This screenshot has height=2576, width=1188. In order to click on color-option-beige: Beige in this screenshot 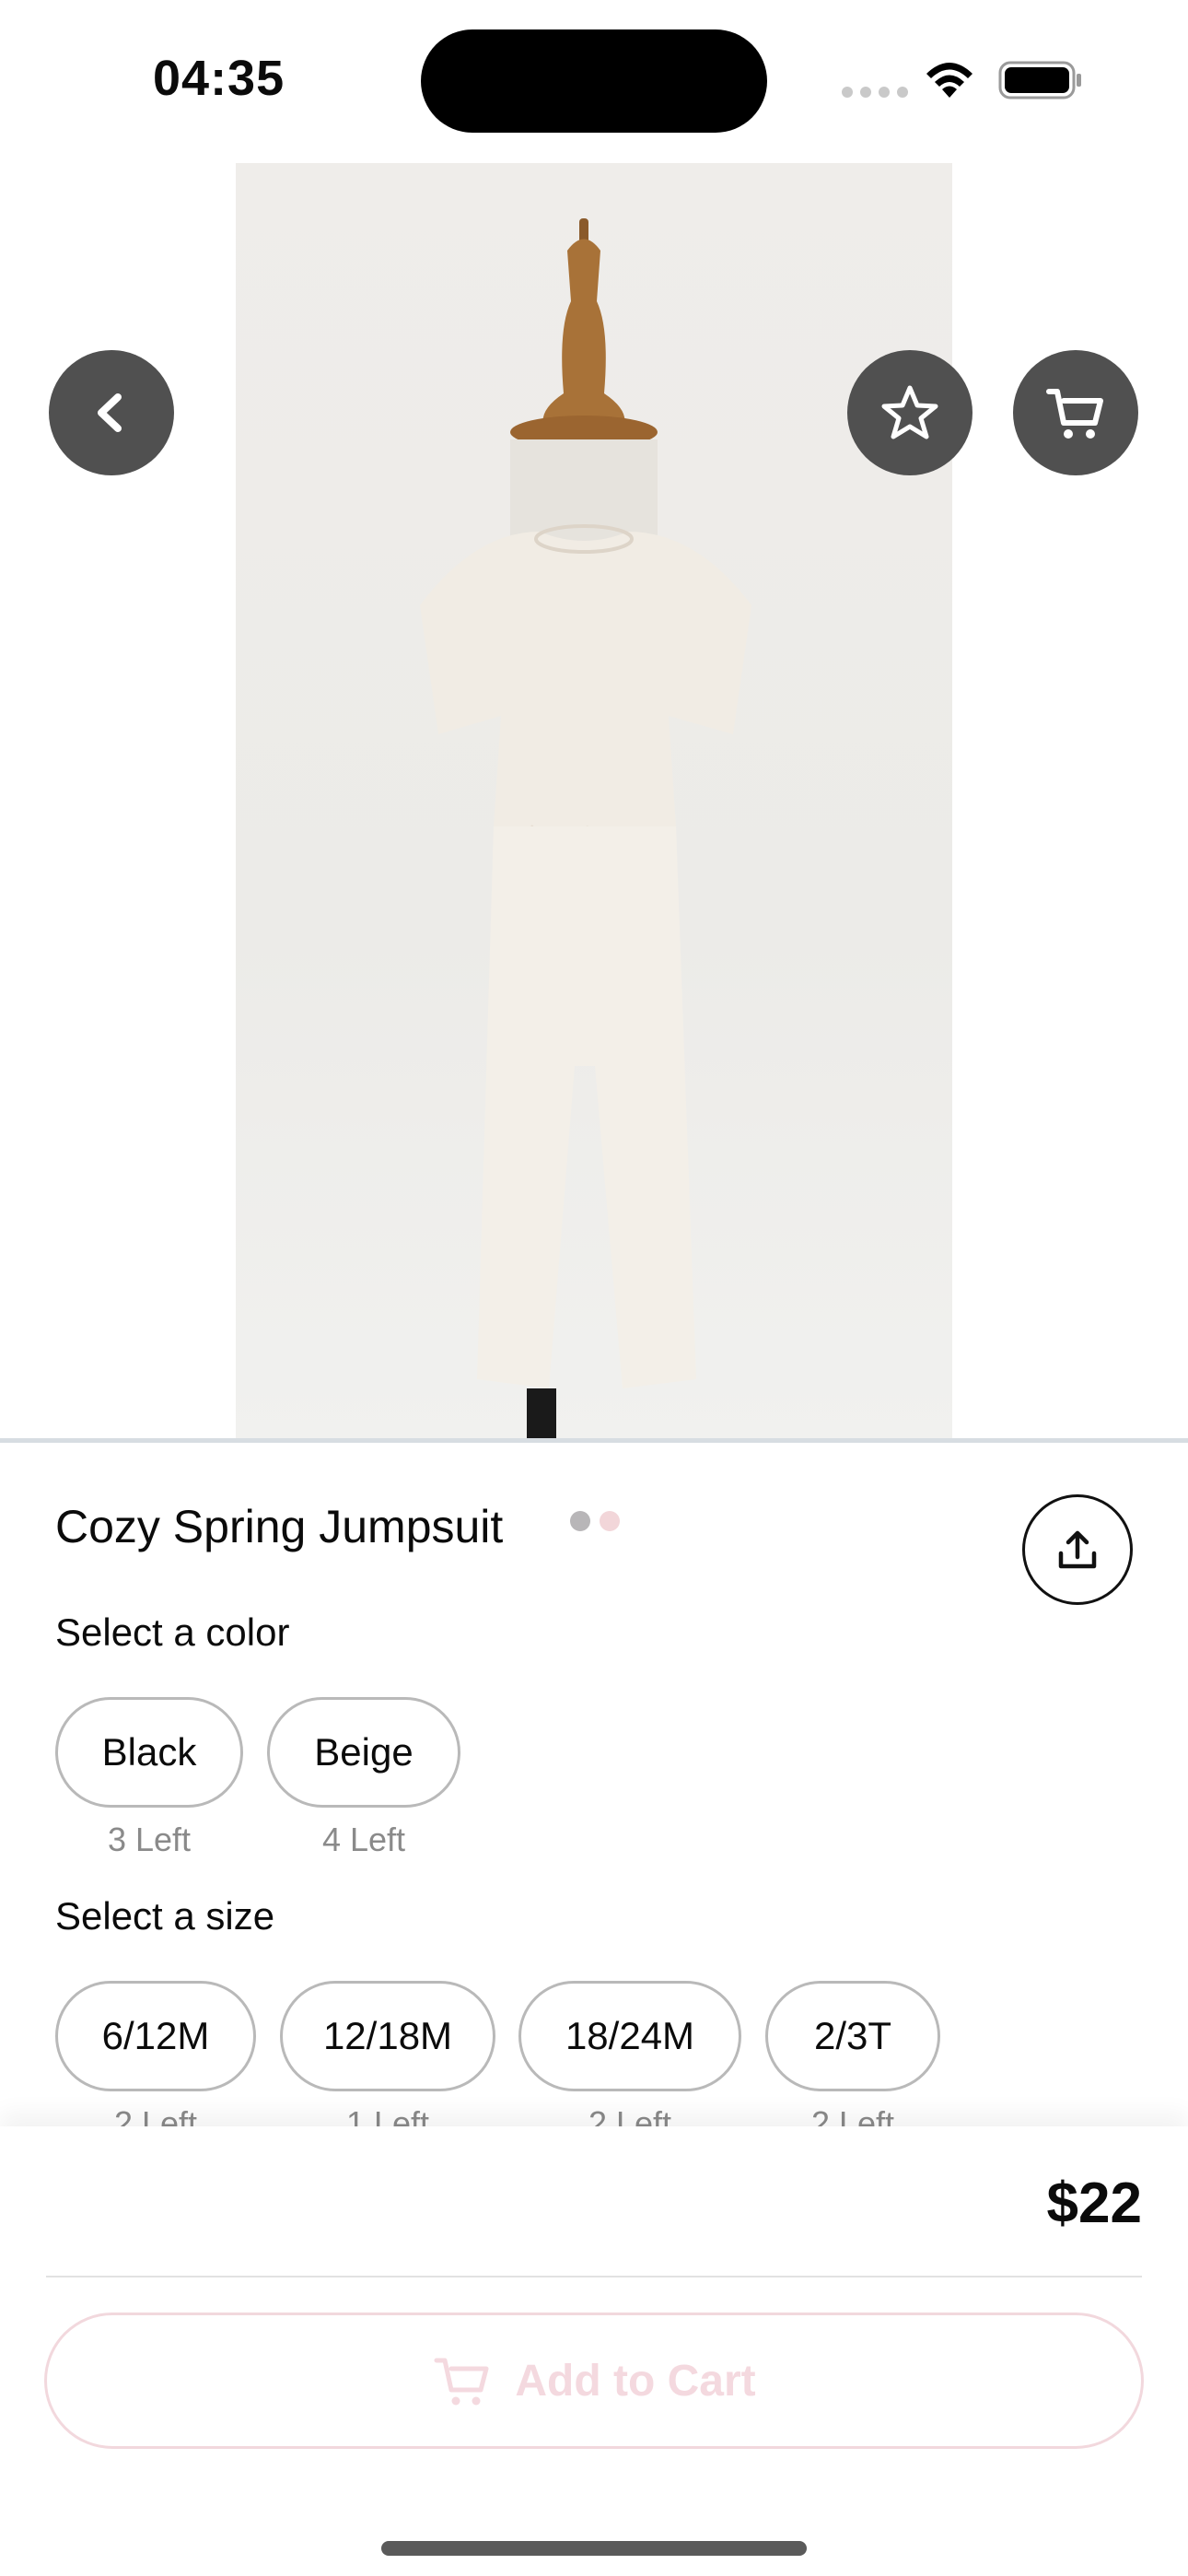, I will do `click(363, 1752)`.